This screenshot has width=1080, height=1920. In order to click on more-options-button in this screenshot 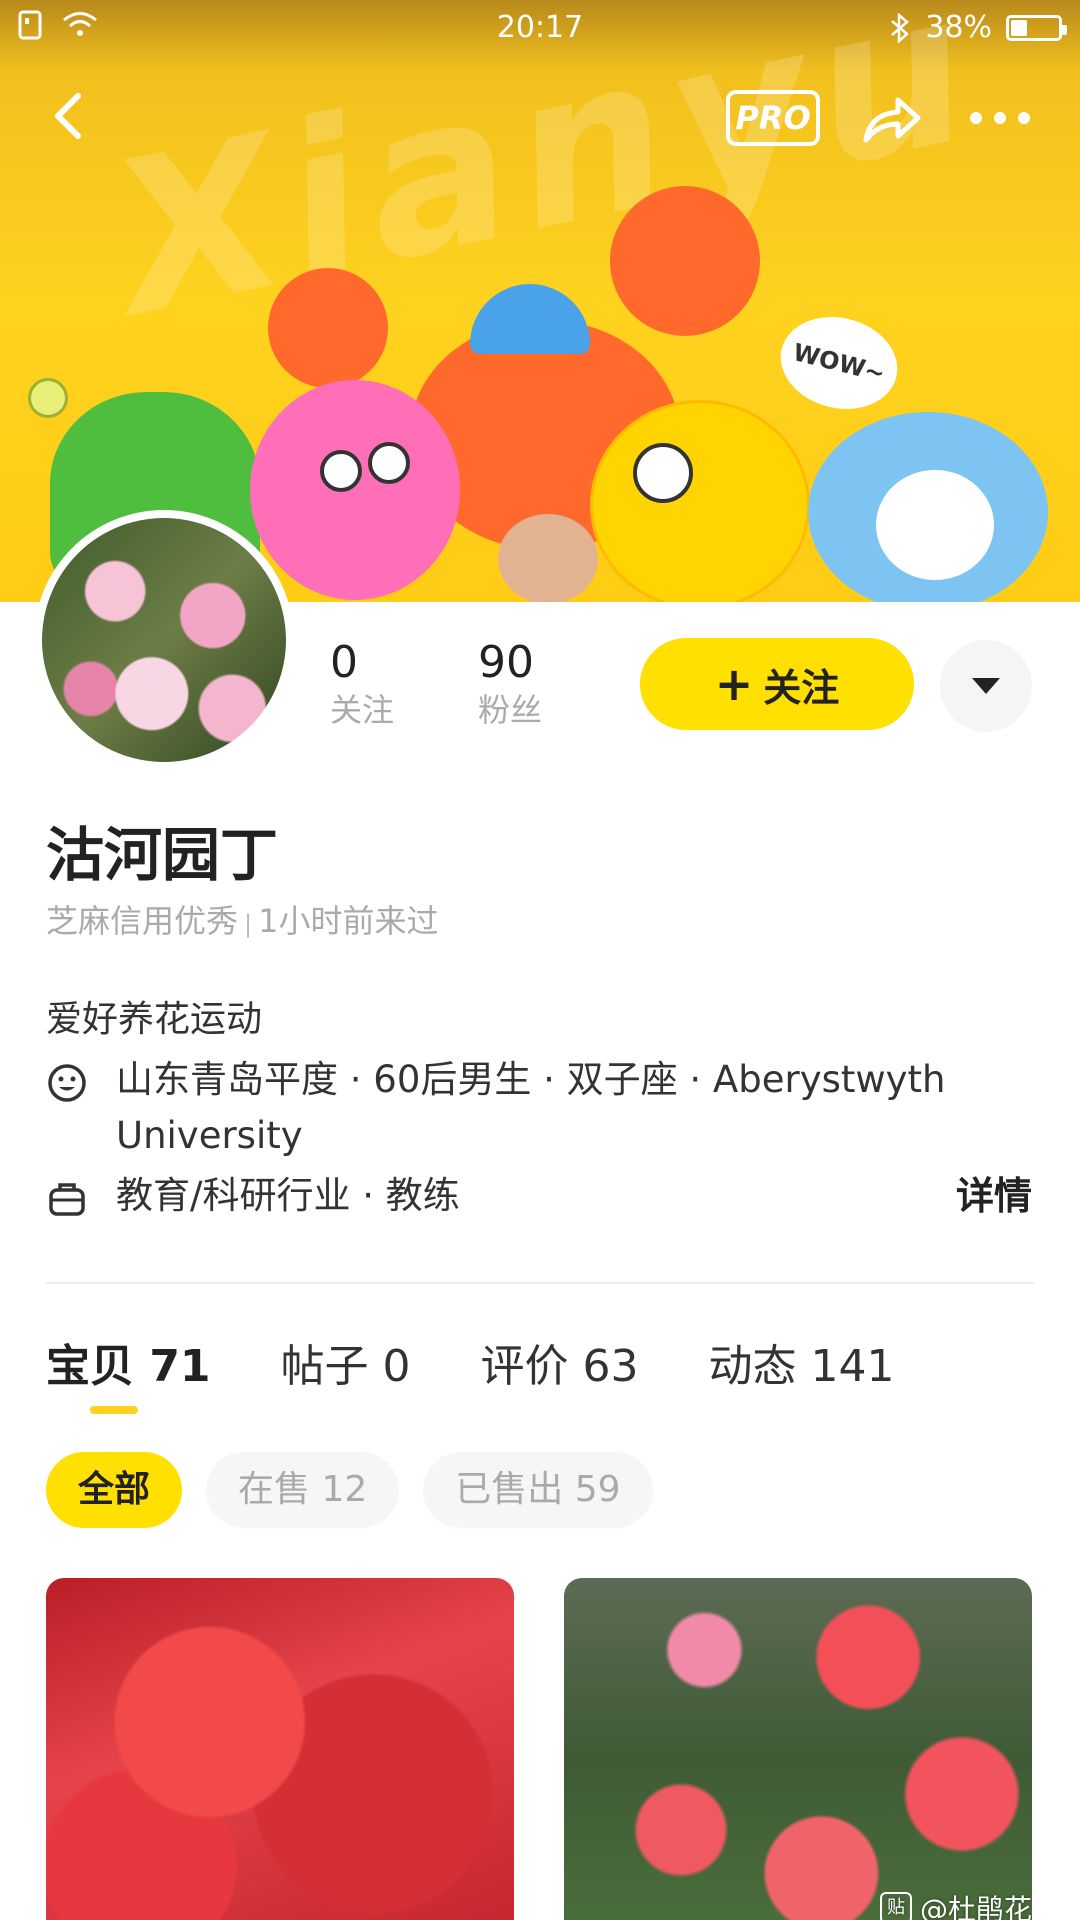, I will do `click(986, 686)`.